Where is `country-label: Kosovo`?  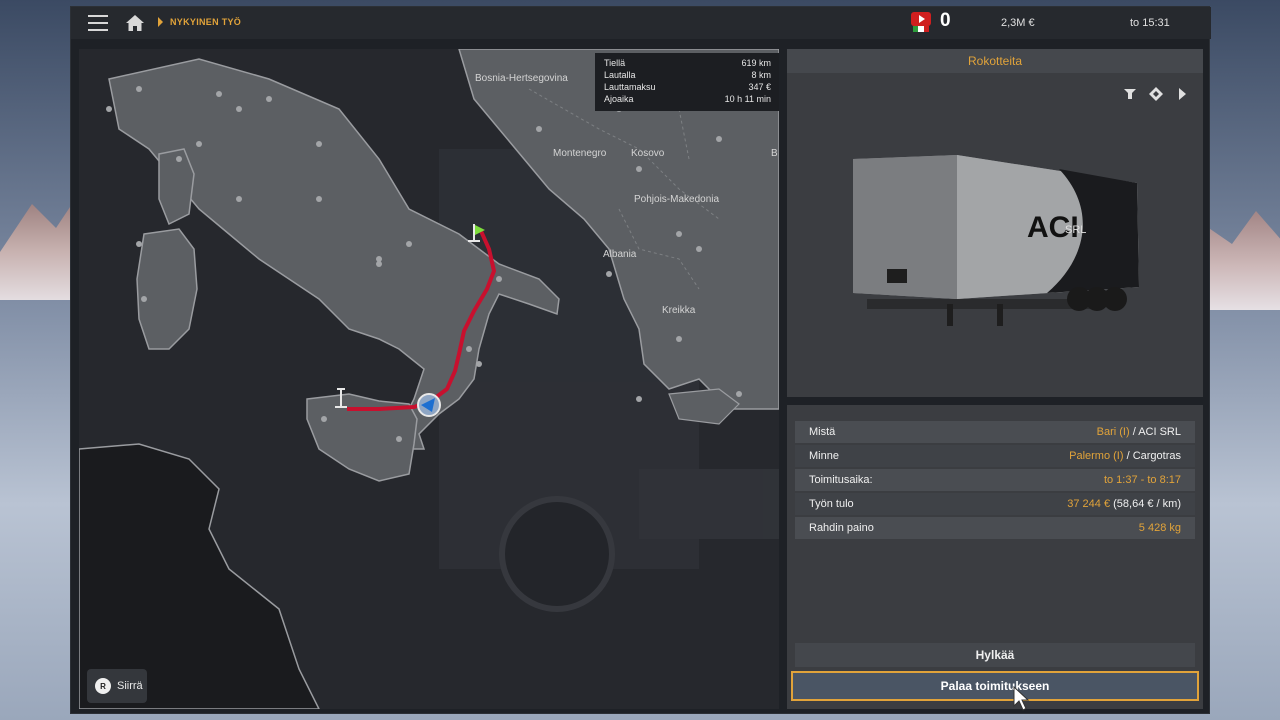 country-label: Kosovo is located at coordinates (648, 153).